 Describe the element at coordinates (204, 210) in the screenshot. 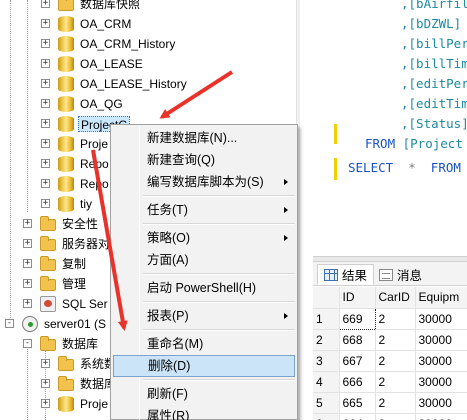

I see `menu-item: 任务(T)` at that location.